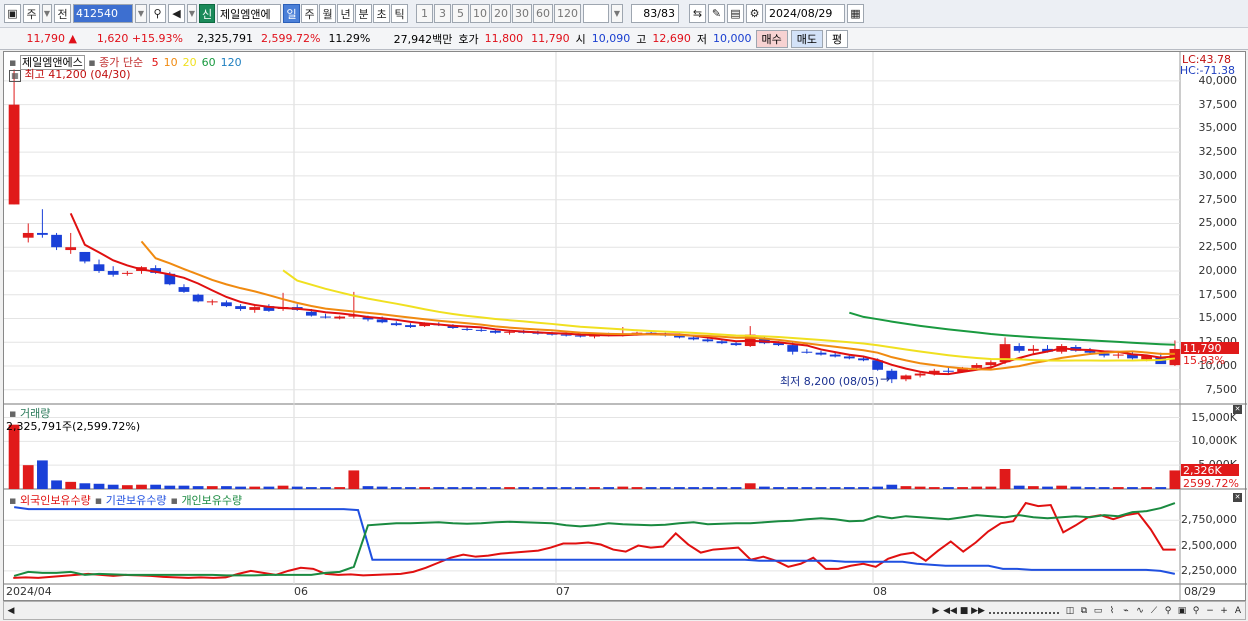 The height and width of the screenshot is (621, 1248). I want to click on search-icon: ⚲, so click(157, 13).